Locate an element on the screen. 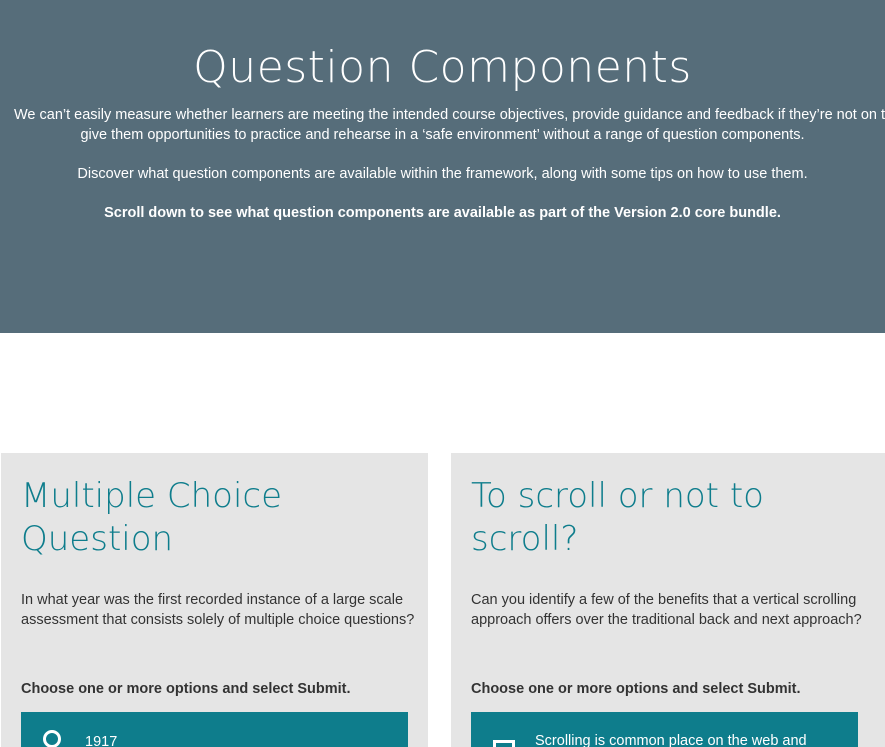 This screenshot has width=885, height=747. option-label: Scrolling is common place on the web and is located at coordinates (671, 740).